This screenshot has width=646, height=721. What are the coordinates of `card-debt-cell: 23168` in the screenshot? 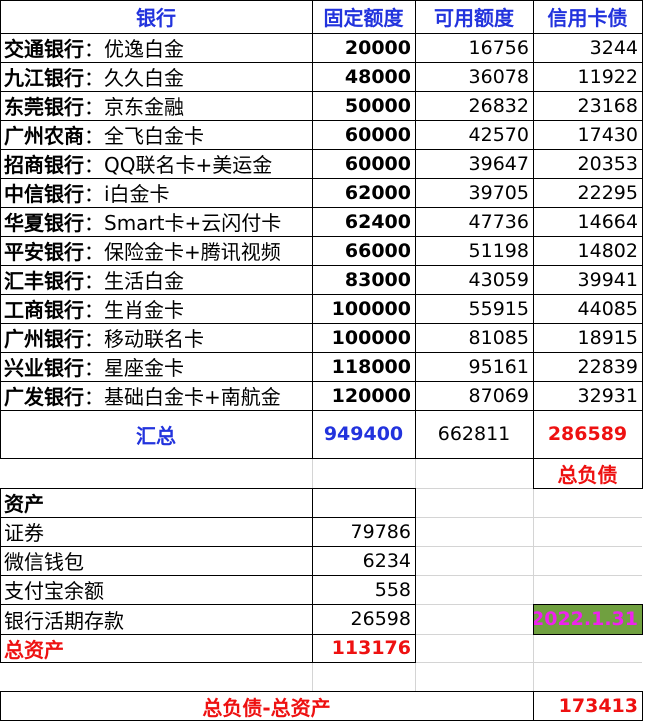 It's located at (587, 105).